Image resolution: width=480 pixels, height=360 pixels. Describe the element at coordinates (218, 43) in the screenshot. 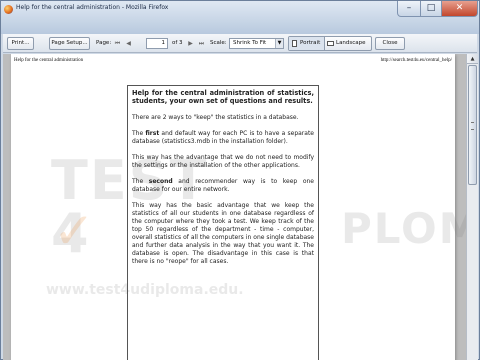

I see `scale-label: Scale:` at that location.